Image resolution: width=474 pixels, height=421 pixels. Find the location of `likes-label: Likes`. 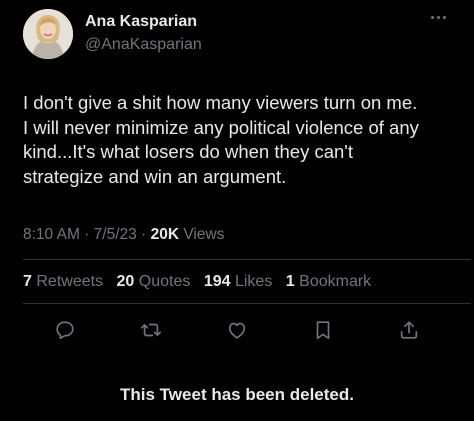

likes-label: Likes is located at coordinates (253, 281).